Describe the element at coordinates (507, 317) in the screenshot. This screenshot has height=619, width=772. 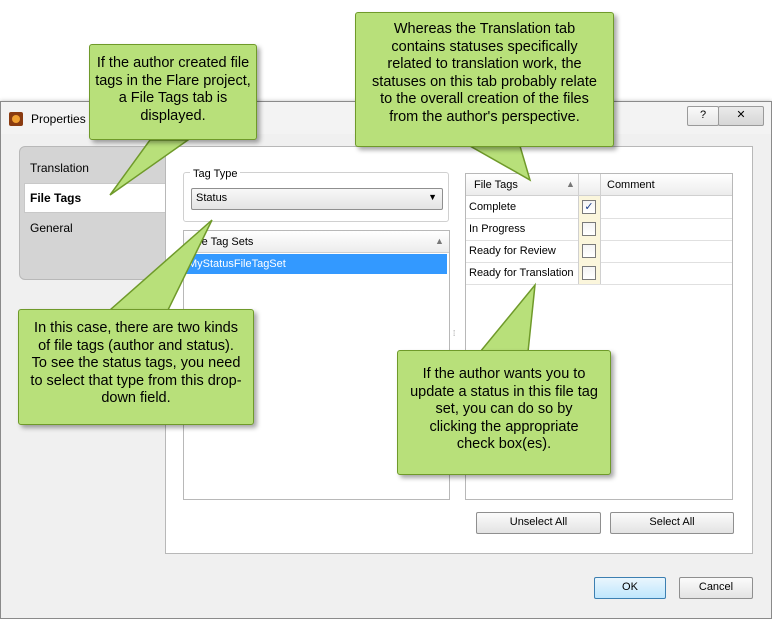
I see `callout-pointer-check-box` at that location.